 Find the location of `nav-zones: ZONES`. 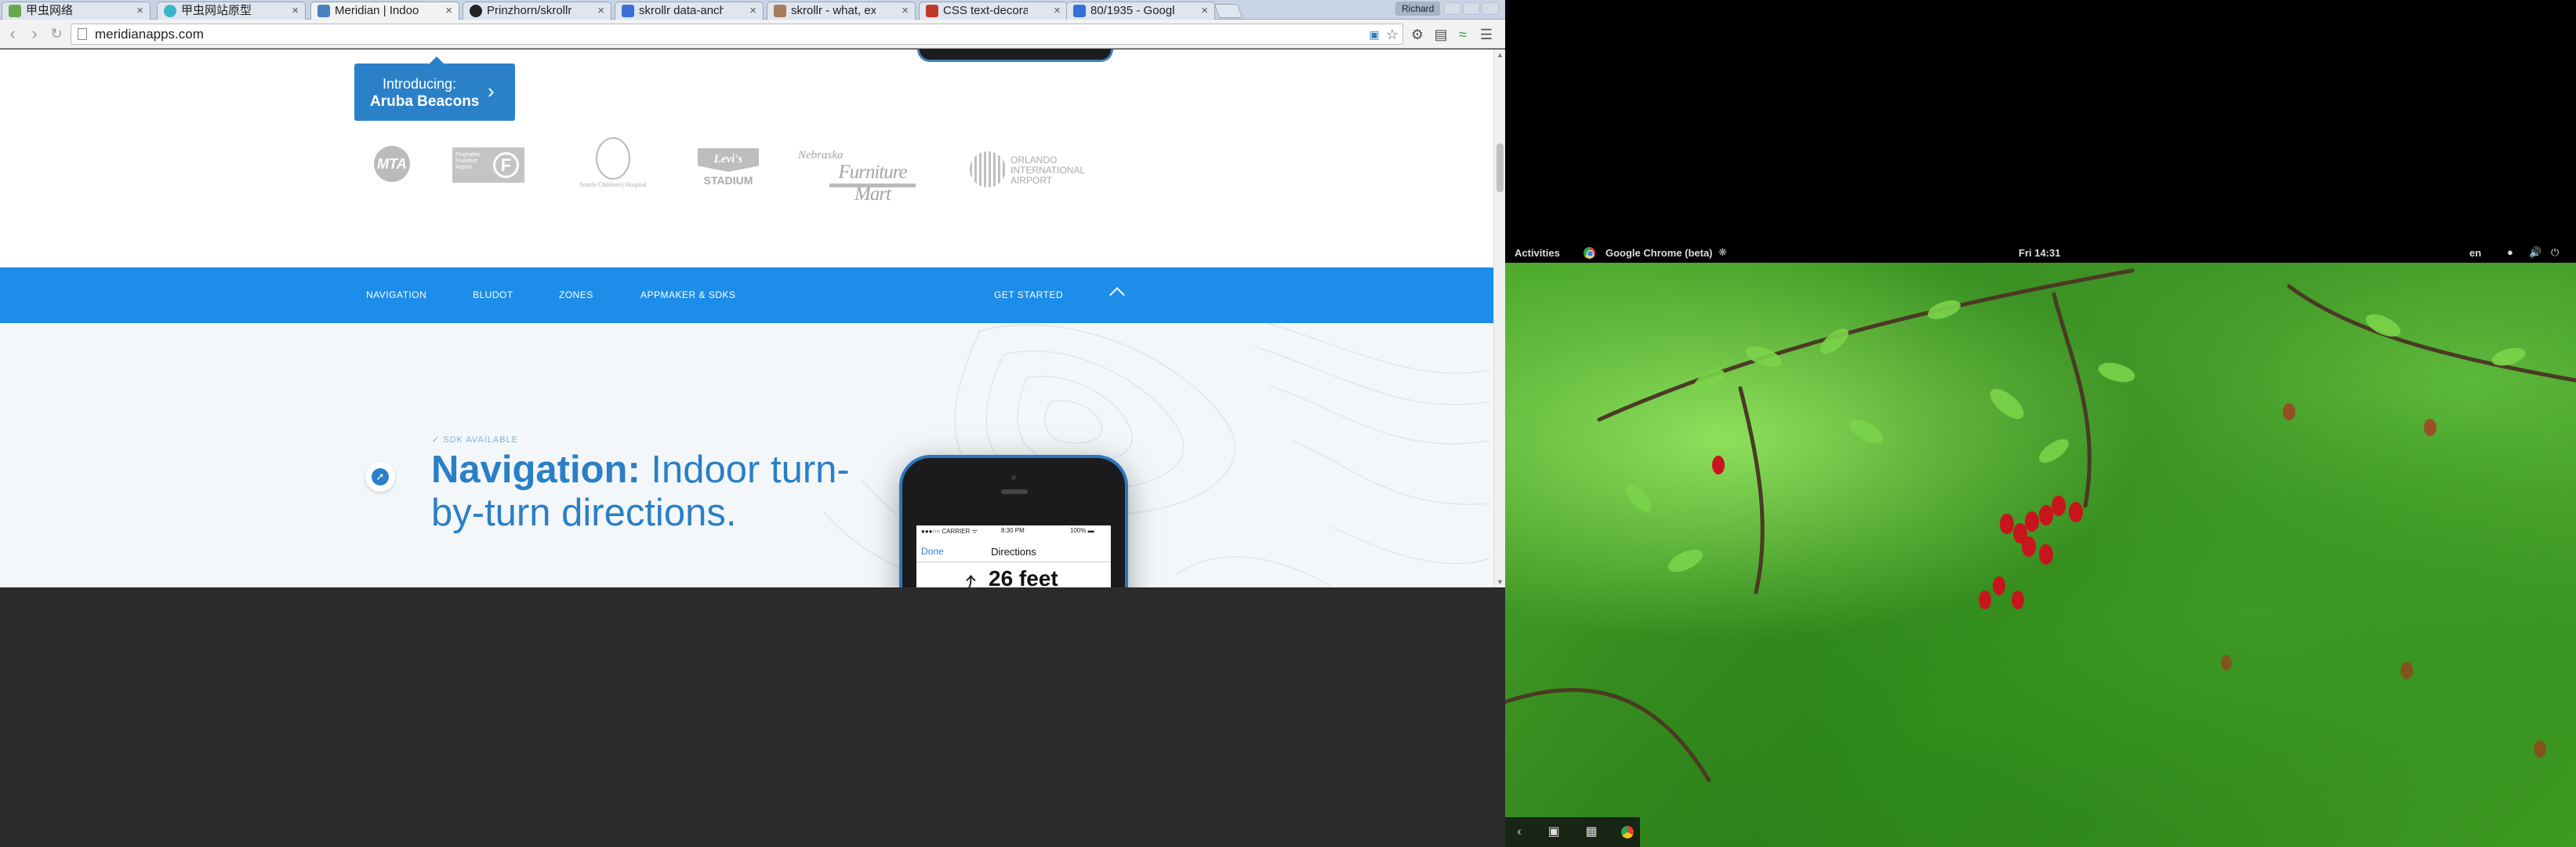

nav-zones: ZONES is located at coordinates (576, 294).